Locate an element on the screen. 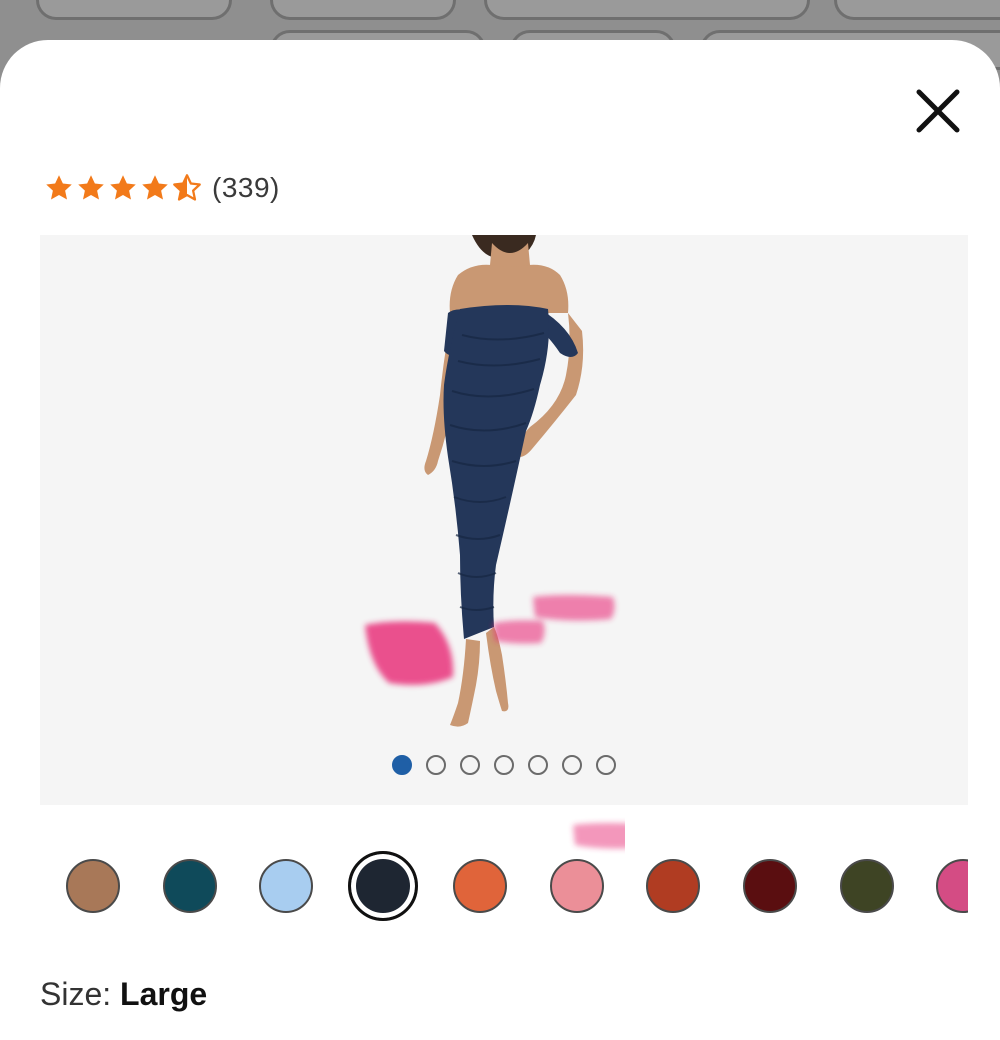 Image resolution: width=1000 pixels, height=1040 pixels. color-swatch-light-blue is located at coordinates (286, 886).